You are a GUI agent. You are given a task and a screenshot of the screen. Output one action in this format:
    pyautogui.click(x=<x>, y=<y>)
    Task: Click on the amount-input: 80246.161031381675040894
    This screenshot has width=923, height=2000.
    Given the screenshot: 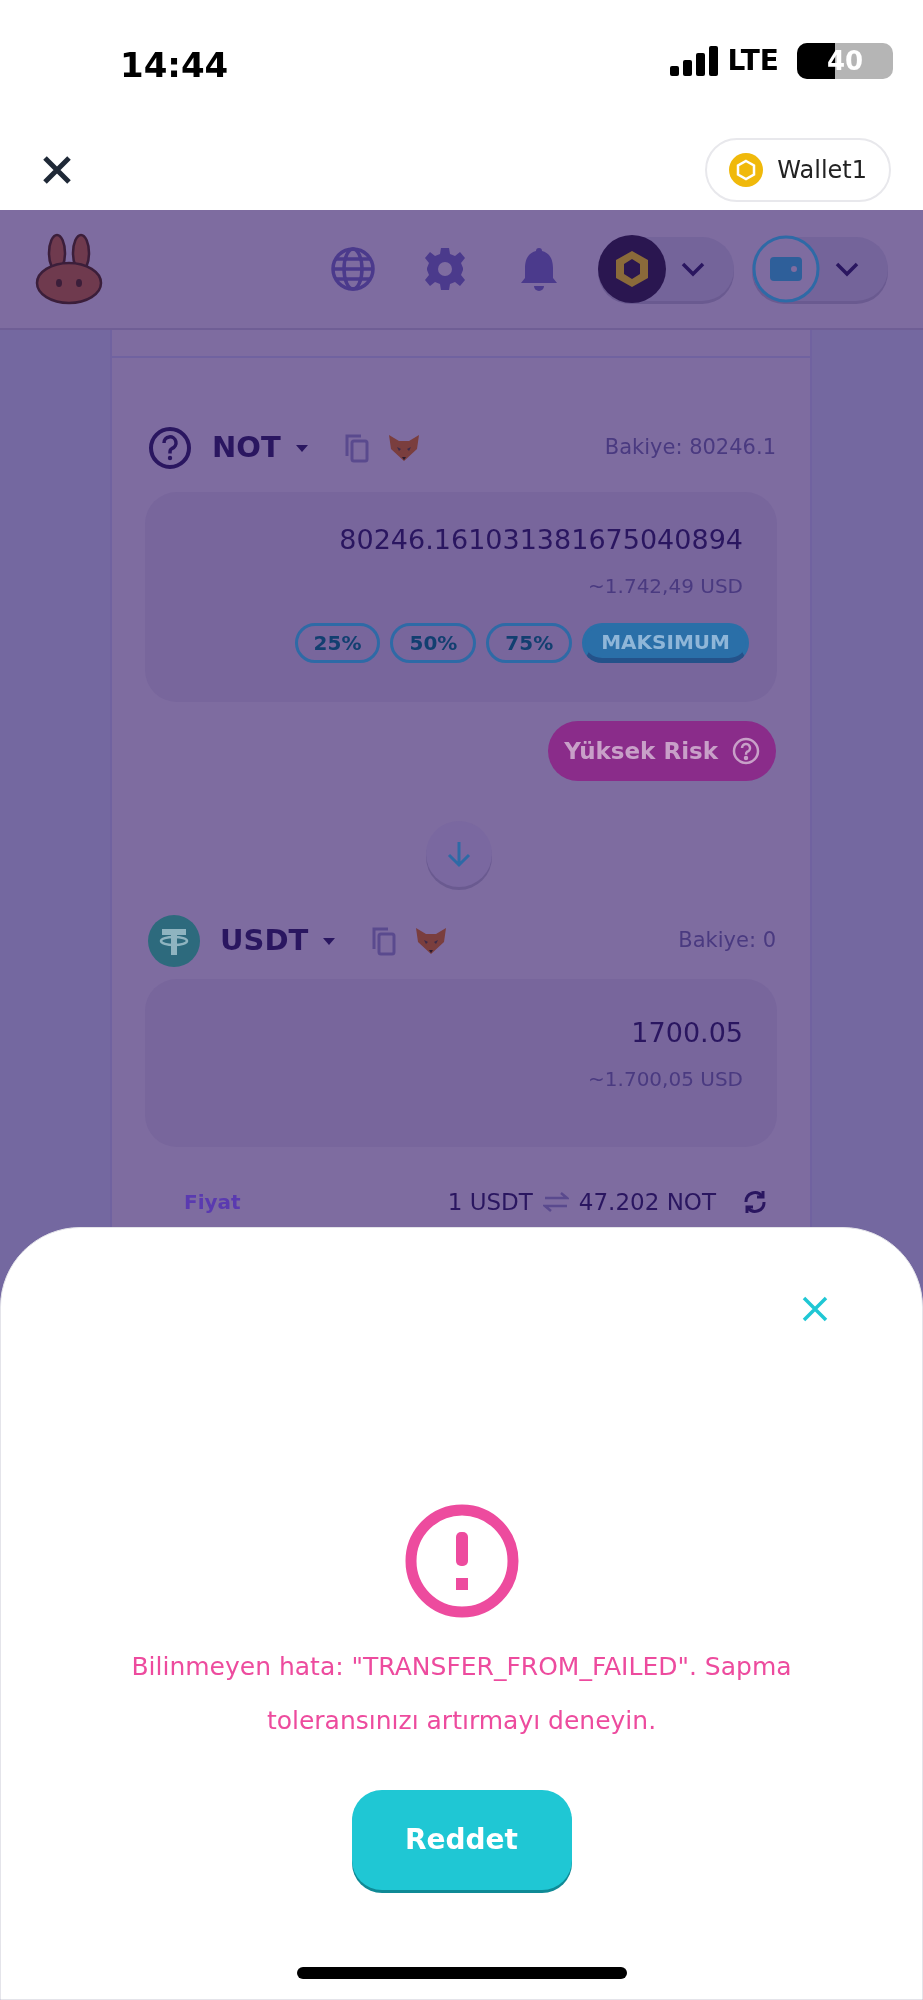 What is the action you would take?
    pyautogui.click(x=541, y=540)
    